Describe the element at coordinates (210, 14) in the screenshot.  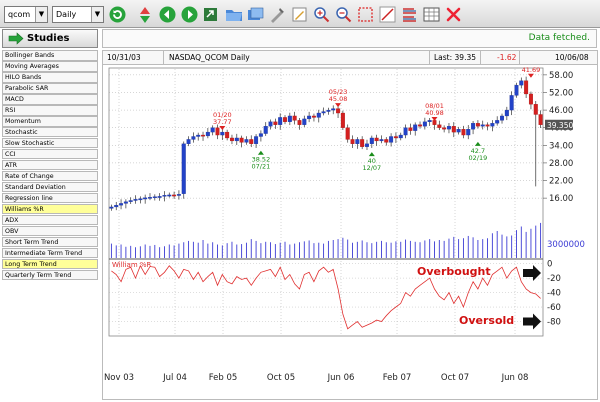
I see `export-icon` at that location.